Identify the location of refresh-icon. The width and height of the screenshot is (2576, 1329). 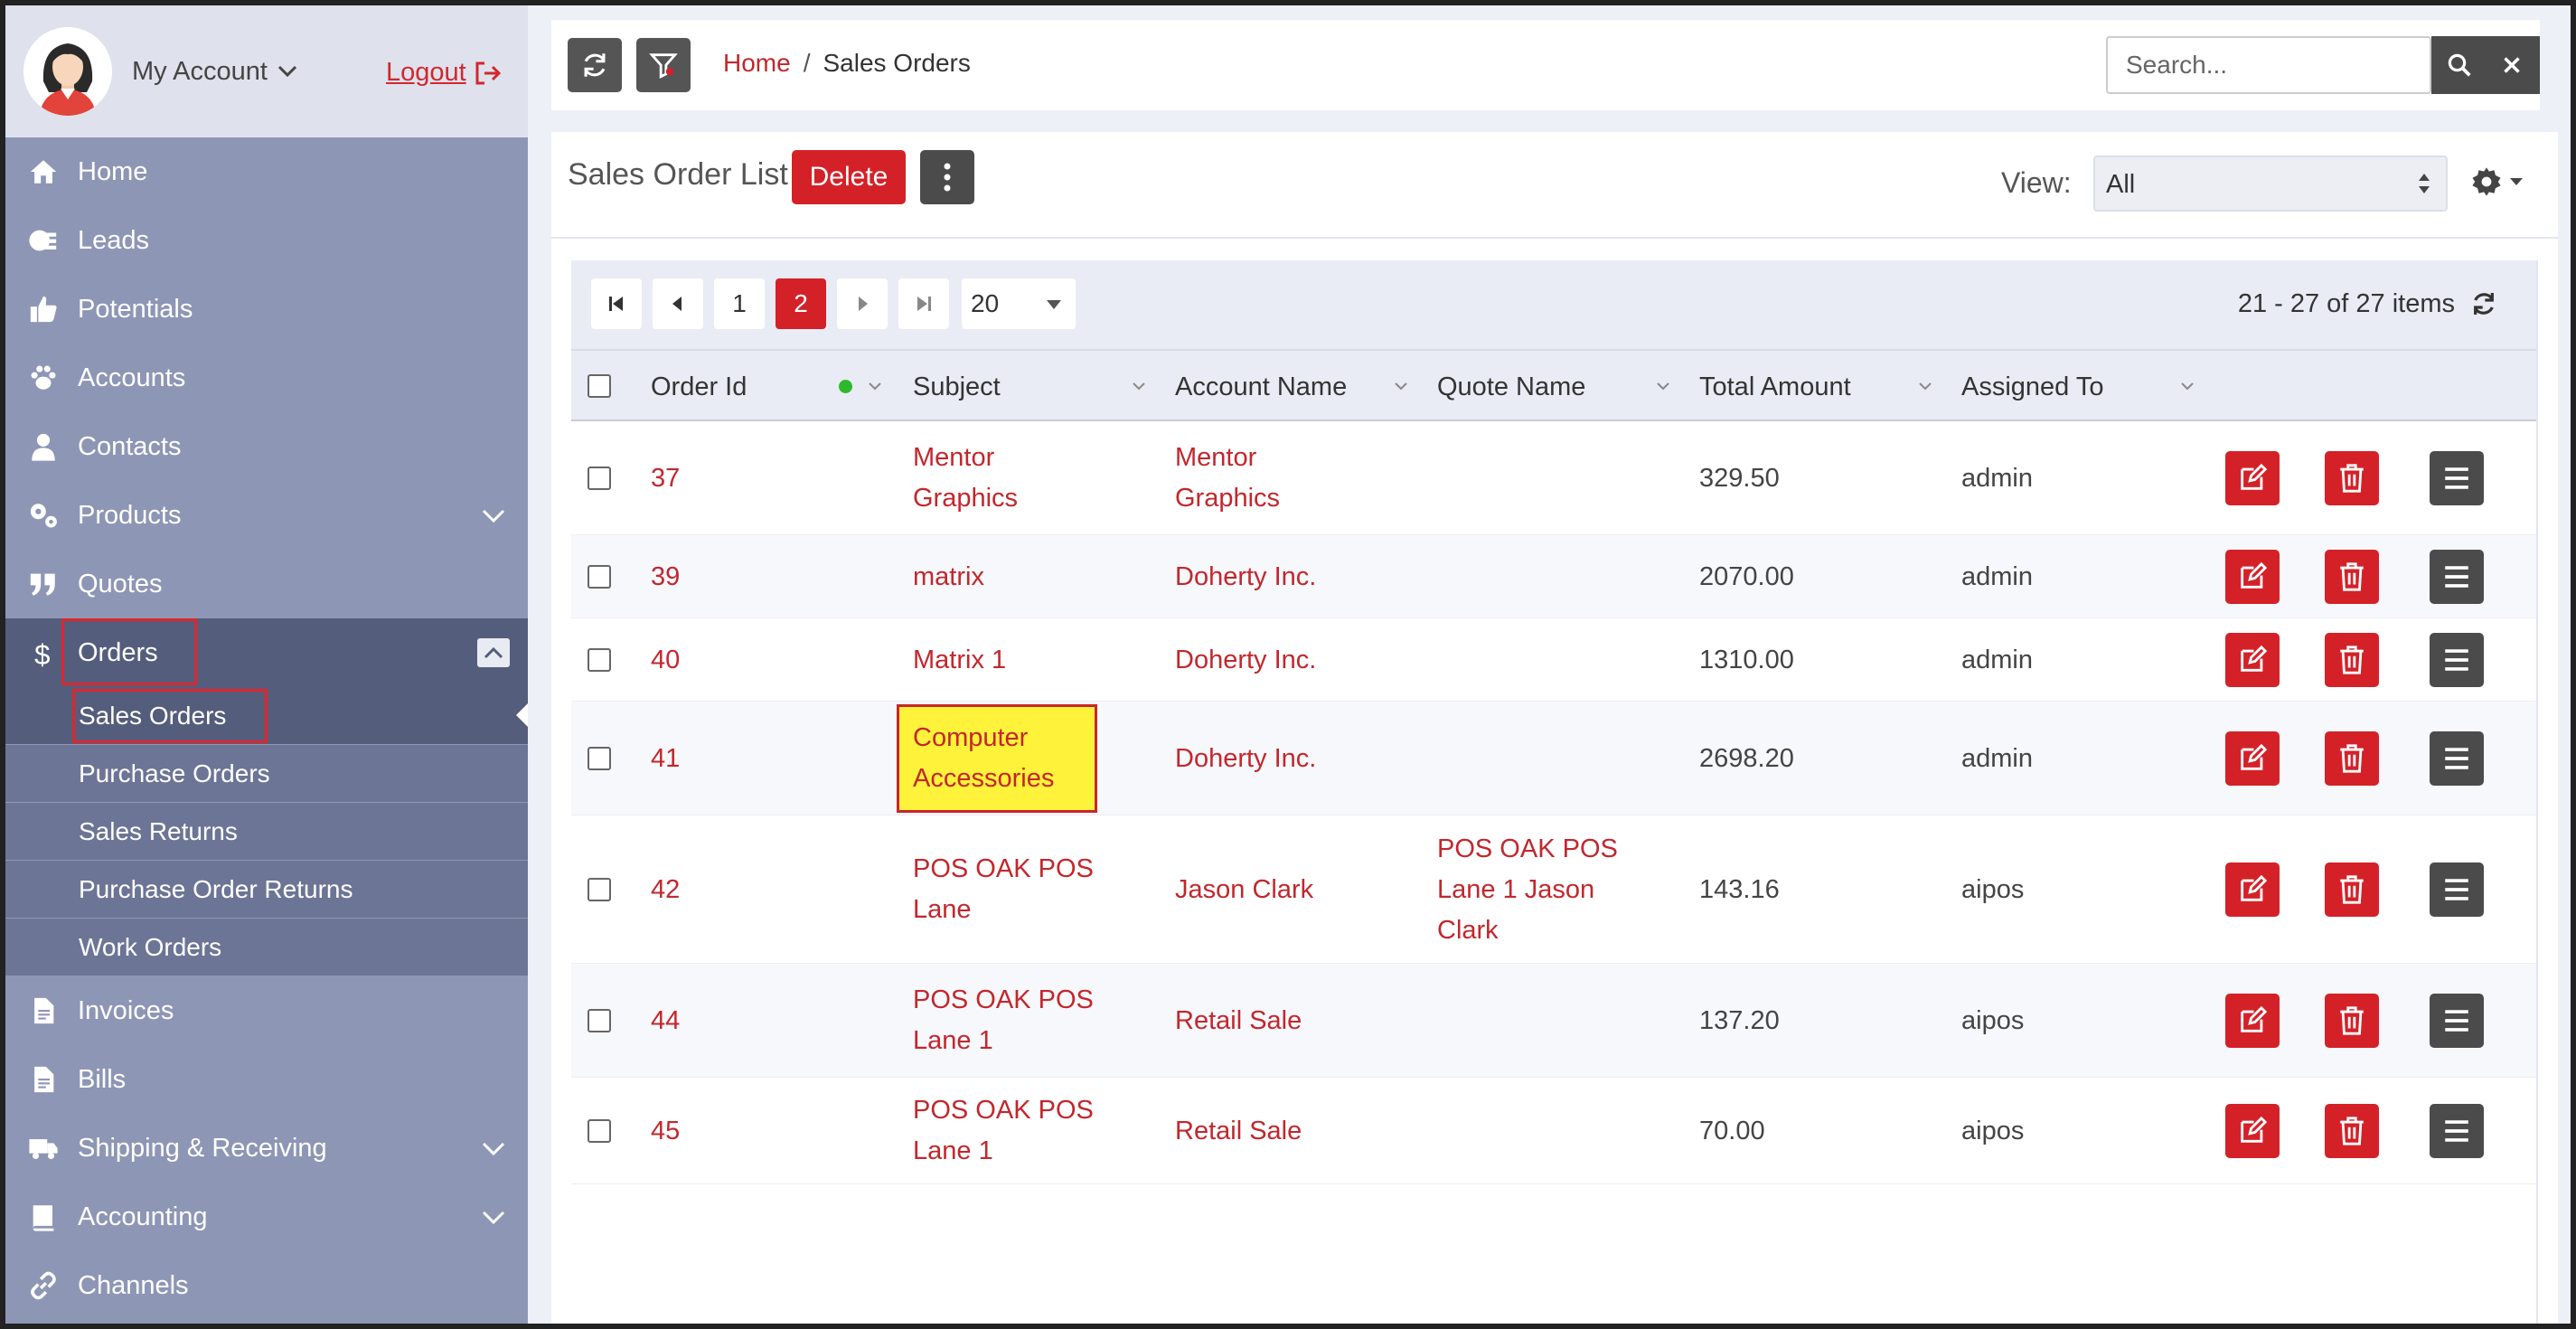
(2484, 303).